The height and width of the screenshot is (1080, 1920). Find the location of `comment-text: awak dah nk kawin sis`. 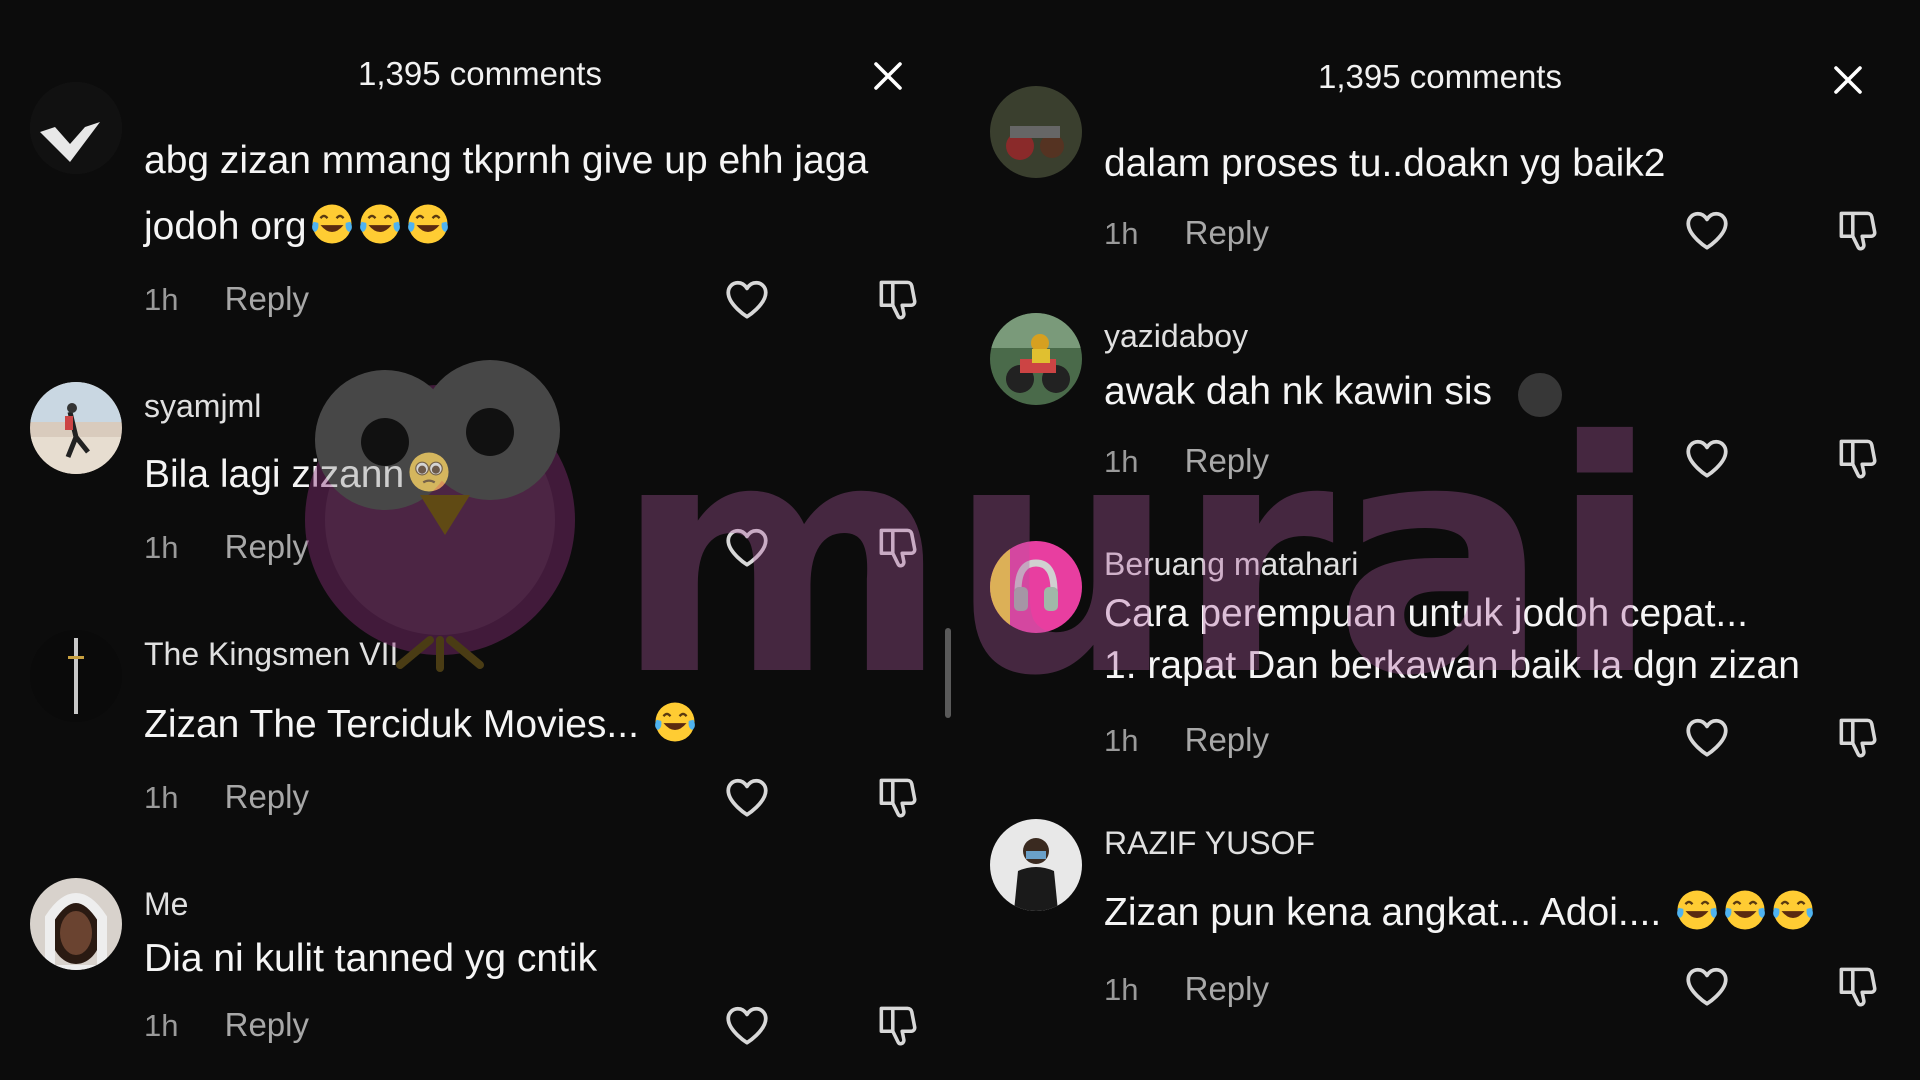

comment-text: awak dah nk kawin sis is located at coordinates (1298, 391).